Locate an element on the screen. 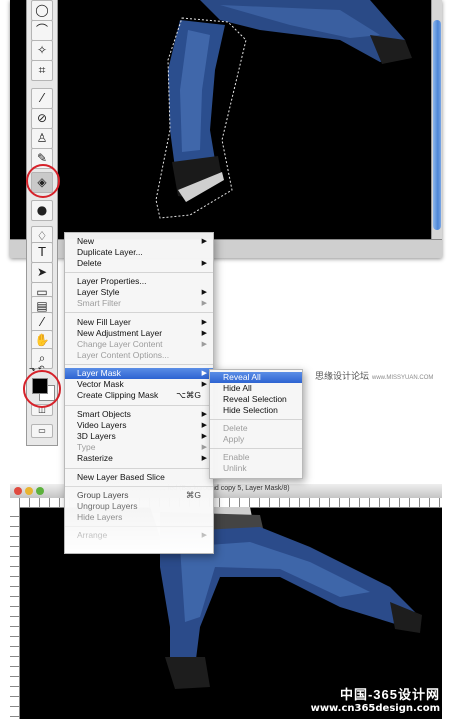 The height and width of the screenshot is (719, 450). watermark-chinese-text: 思缘设计论坛 is located at coordinates (342, 376).